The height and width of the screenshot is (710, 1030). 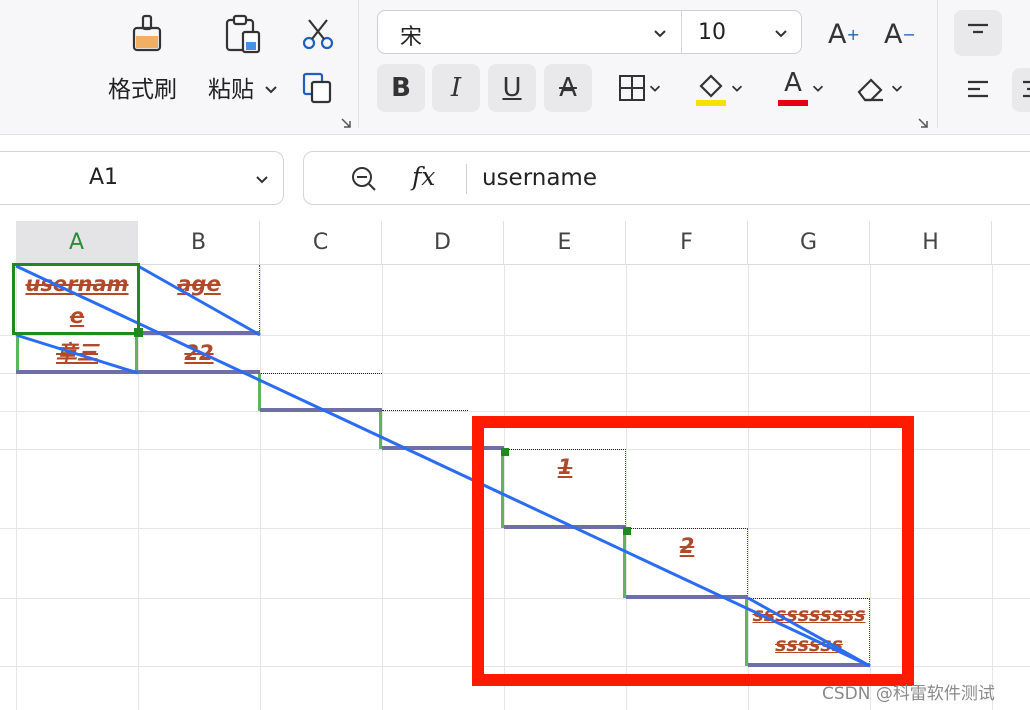 I want to click on watermark: CSDN @科雷软件测试, so click(x=908, y=694).